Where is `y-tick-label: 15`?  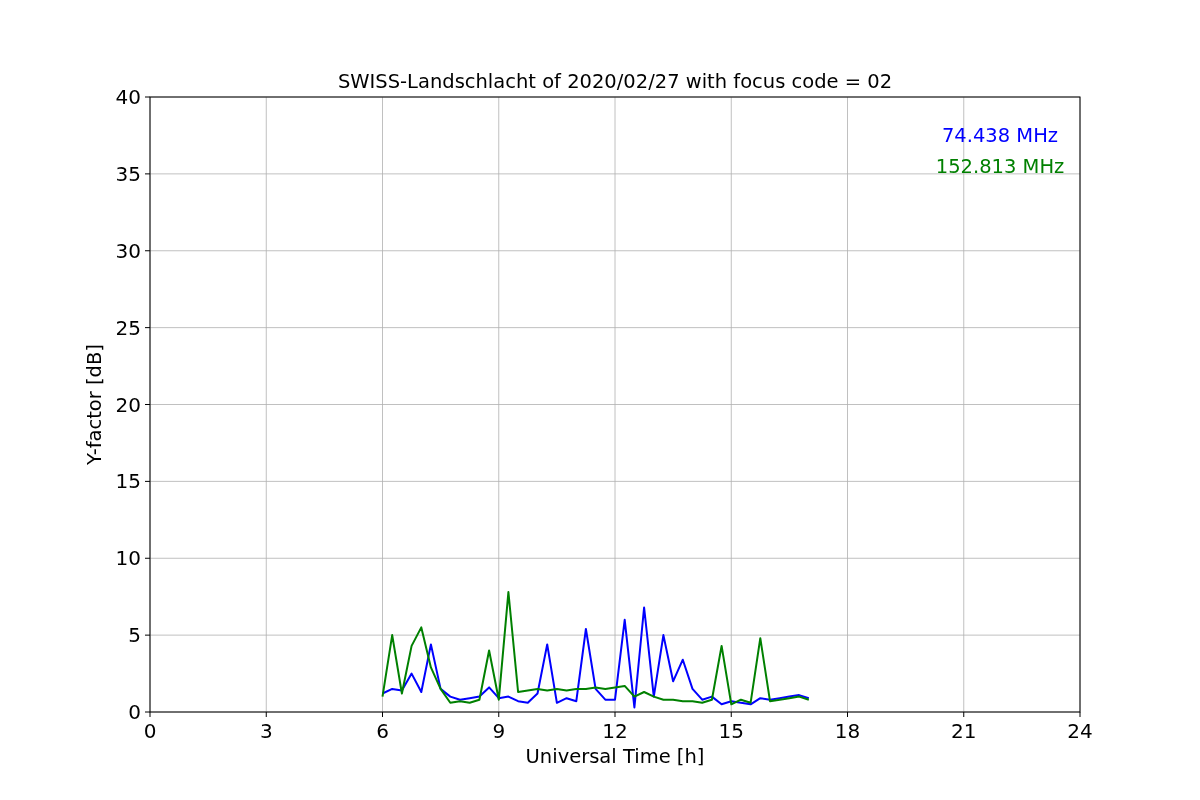
y-tick-label: 15 is located at coordinates (128, 481).